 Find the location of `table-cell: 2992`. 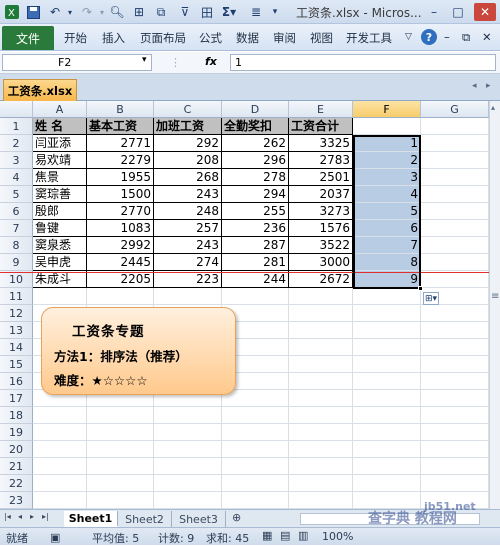

table-cell: 2992 is located at coordinates (120, 245).